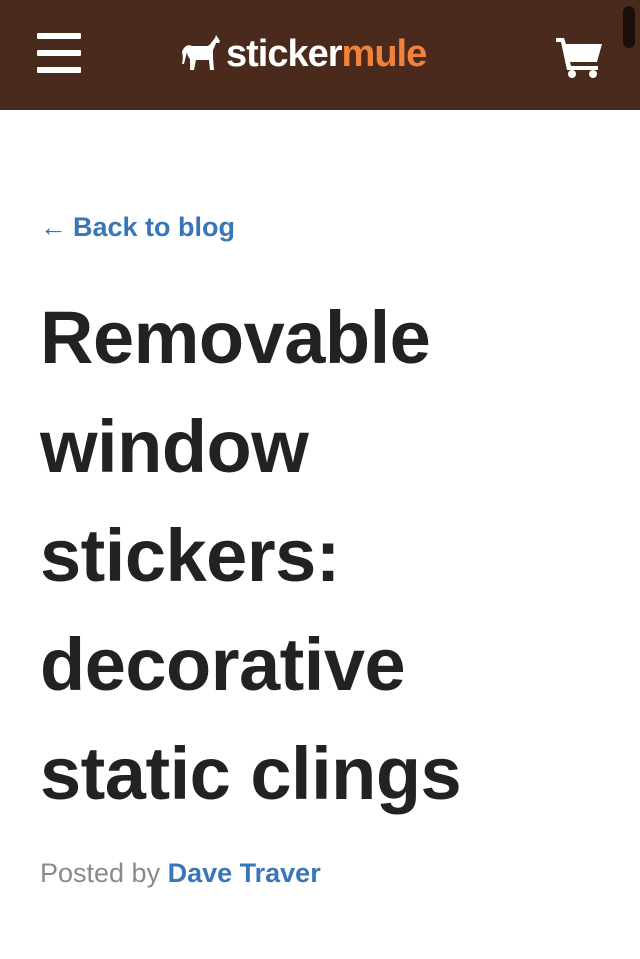 The height and width of the screenshot is (959, 640). I want to click on back-to-blog-link: ← Back to blog, so click(137, 227).